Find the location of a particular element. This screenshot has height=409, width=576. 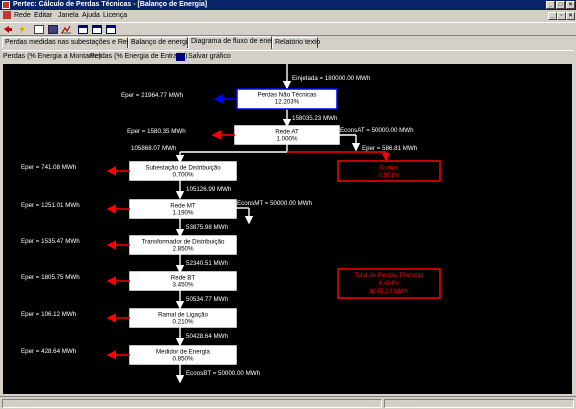

loss-energy-label: Eper = 741.08 MWh is located at coordinates (49, 167).